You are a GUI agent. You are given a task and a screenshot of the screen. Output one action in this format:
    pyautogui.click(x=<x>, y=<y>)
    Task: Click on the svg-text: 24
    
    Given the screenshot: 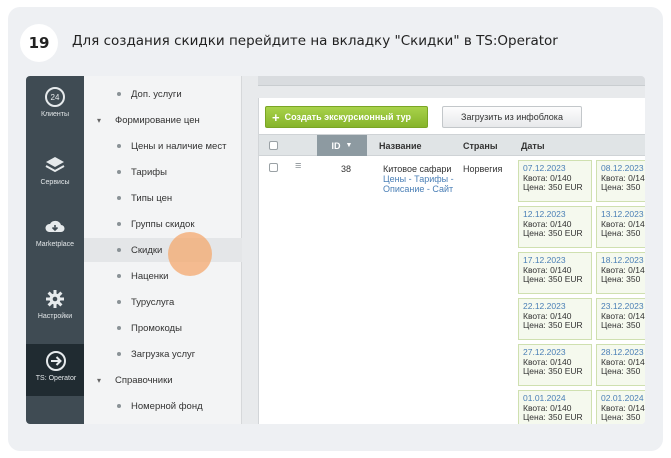 What is the action you would take?
    pyautogui.click(x=55, y=97)
    